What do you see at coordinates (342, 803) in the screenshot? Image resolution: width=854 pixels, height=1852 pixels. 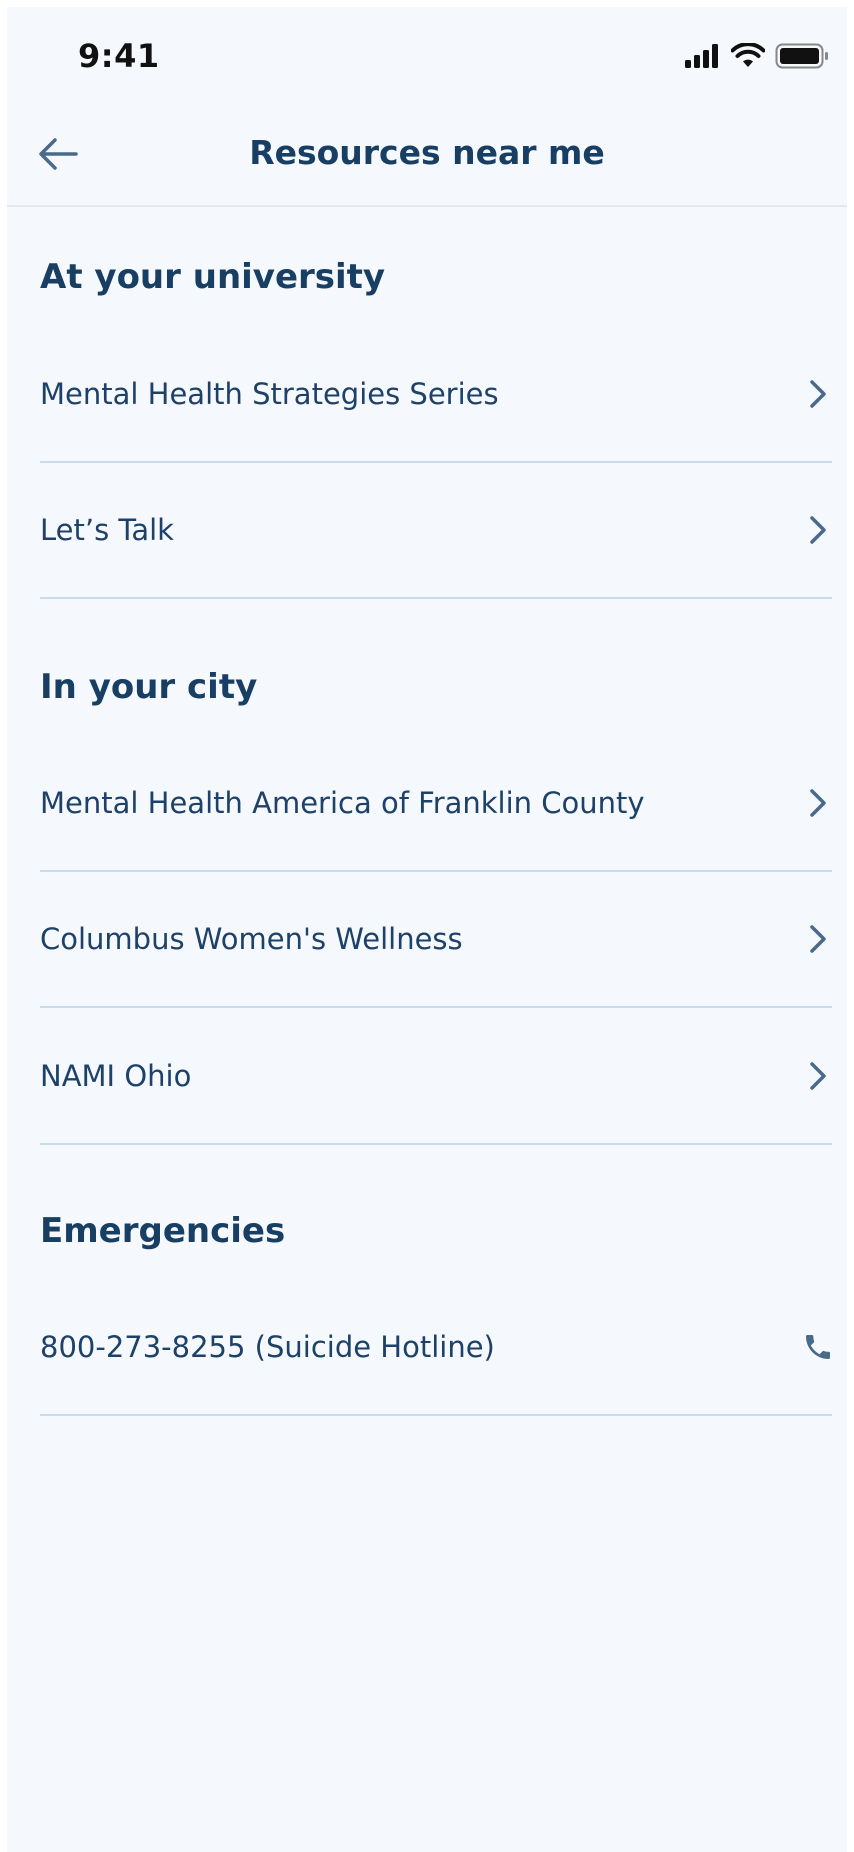 I see `list-item-label: Mental Health America of Franklin County` at bounding box center [342, 803].